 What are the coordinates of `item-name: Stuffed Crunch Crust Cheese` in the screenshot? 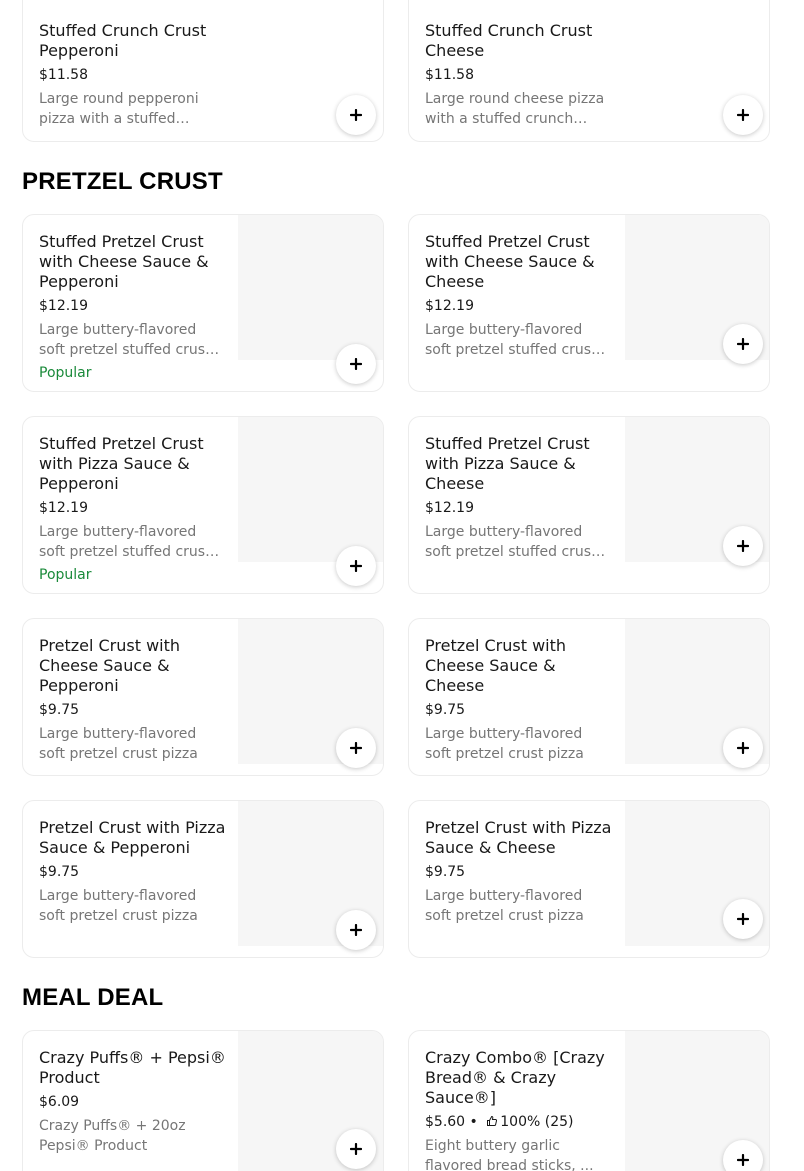 It's located at (509, 40).